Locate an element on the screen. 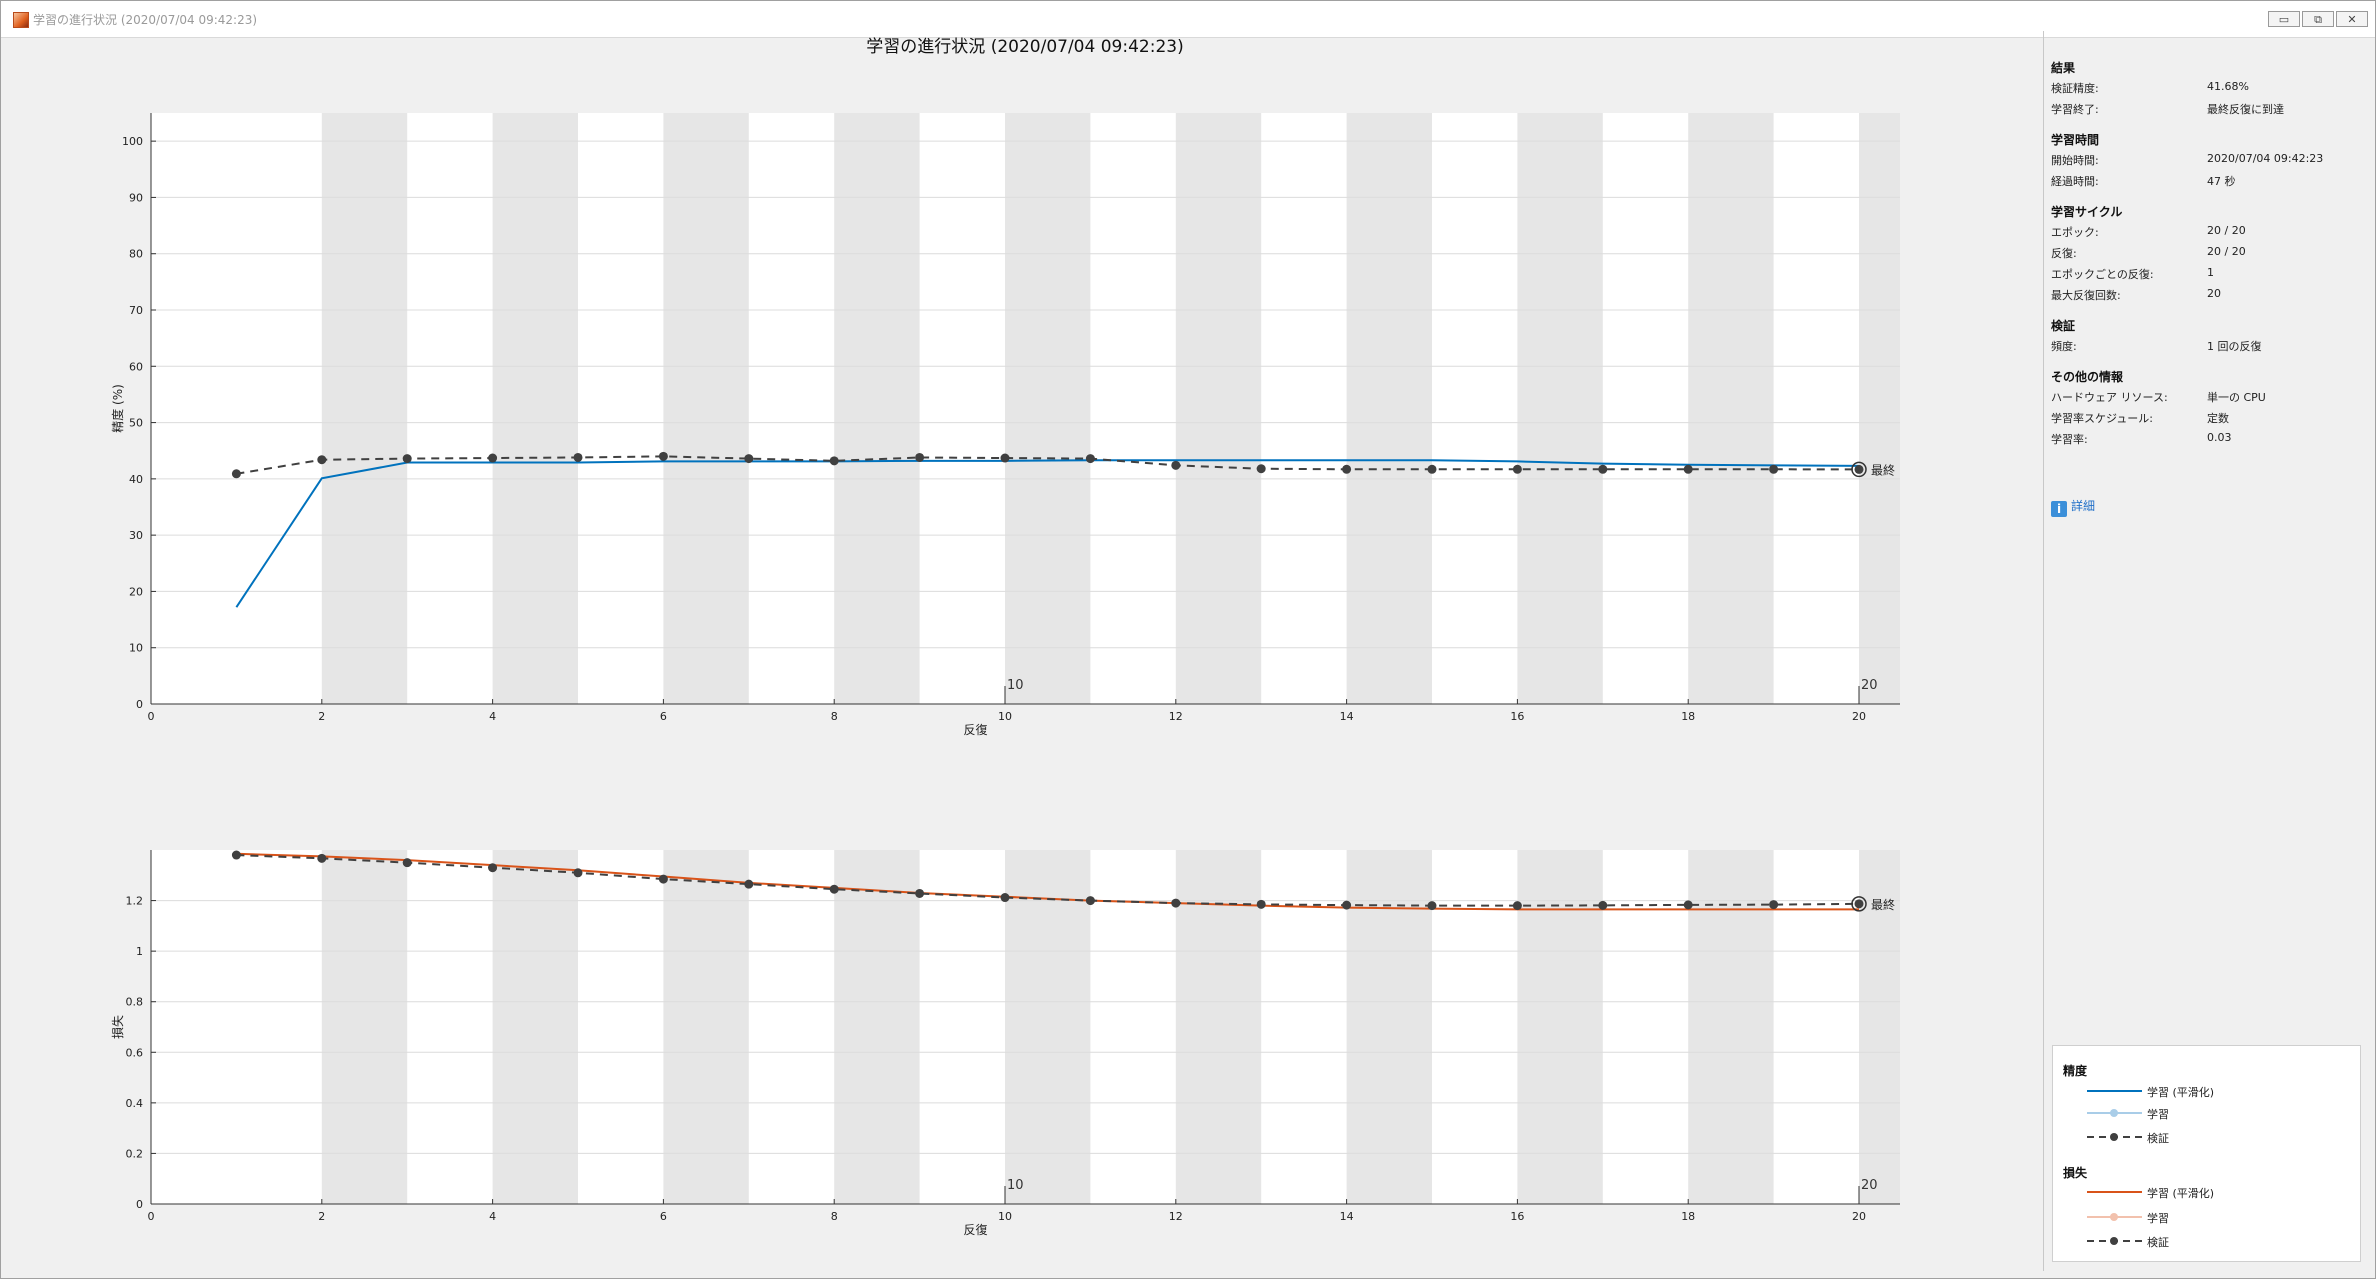 The width and height of the screenshot is (2376, 1279). accuracy-final-label: 最終 is located at coordinates (1883, 469).